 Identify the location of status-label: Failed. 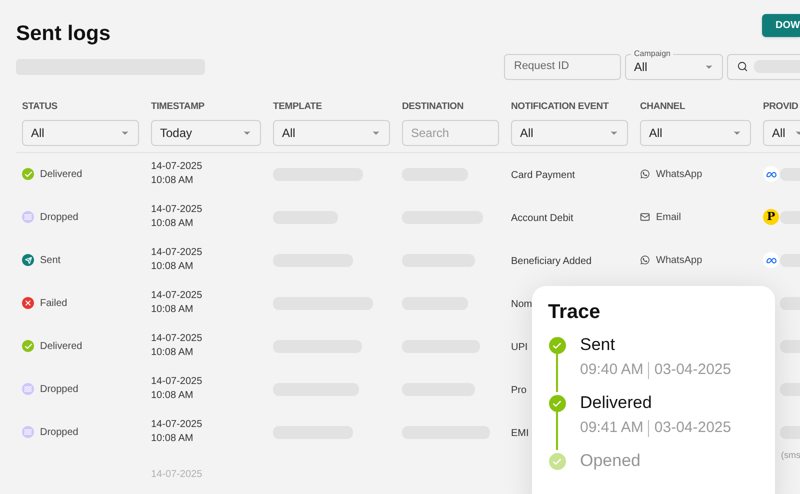
(54, 303).